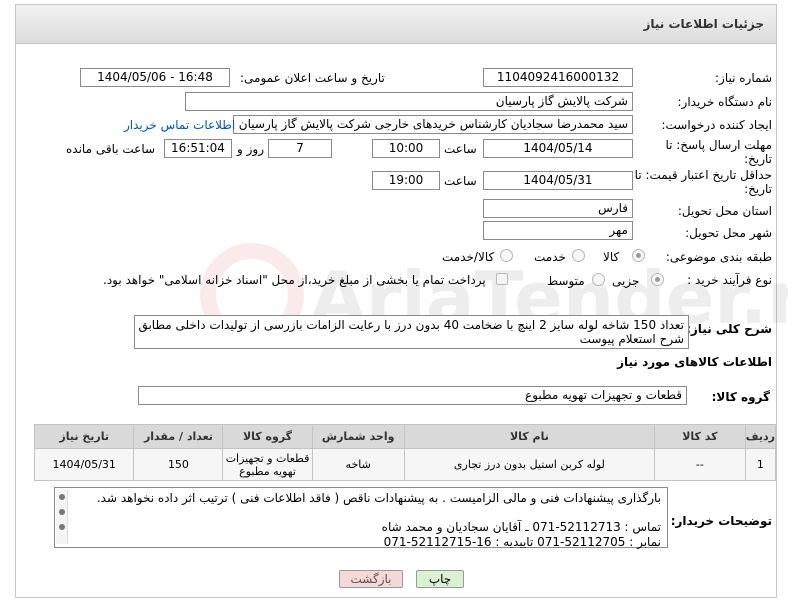 The image size is (788, 606). What do you see at coordinates (406, 180) in the screenshot?
I see `validity-time-field: 19:00` at bounding box center [406, 180].